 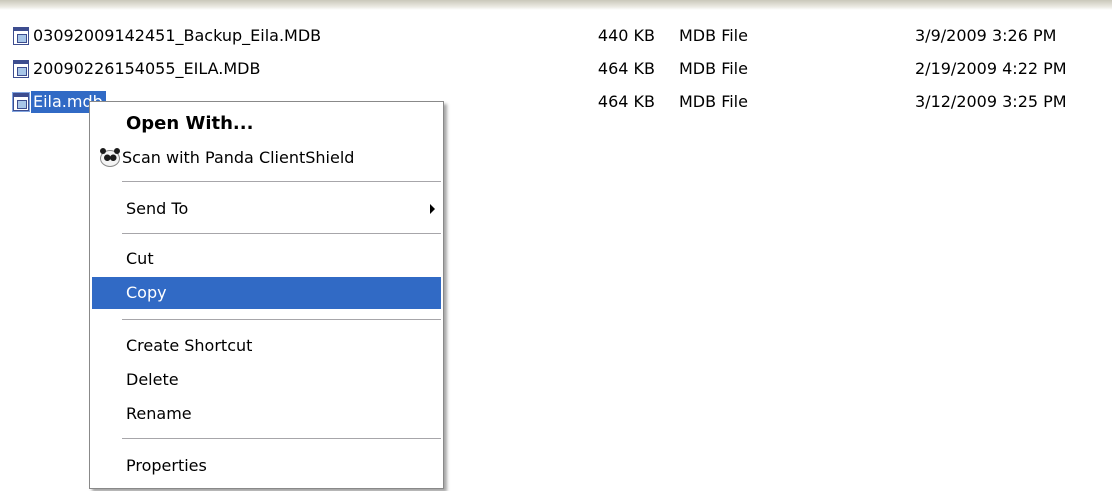 What do you see at coordinates (157, 208) in the screenshot?
I see `menu-item-label: Send To` at bounding box center [157, 208].